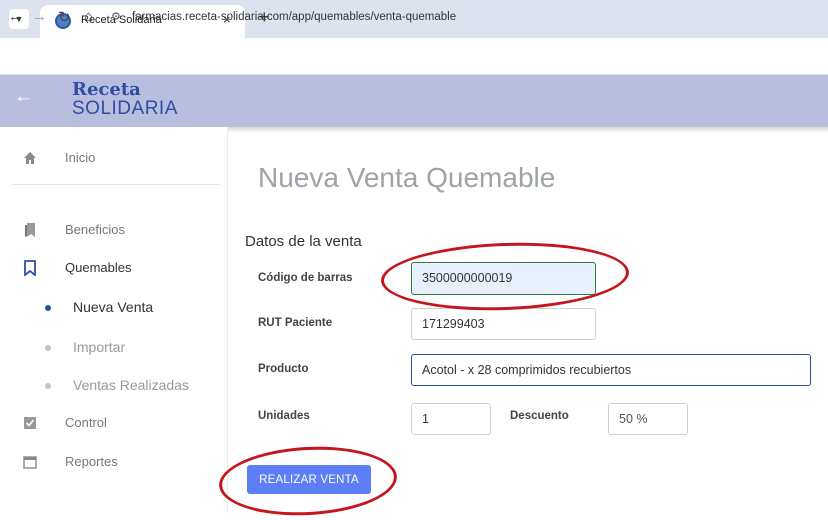 This screenshot has width=828, height=520. What do you see at coordinates (15, 16) in the screenshot?
I see `back-arrow-icon: ←` at bounding box center [15, 16].